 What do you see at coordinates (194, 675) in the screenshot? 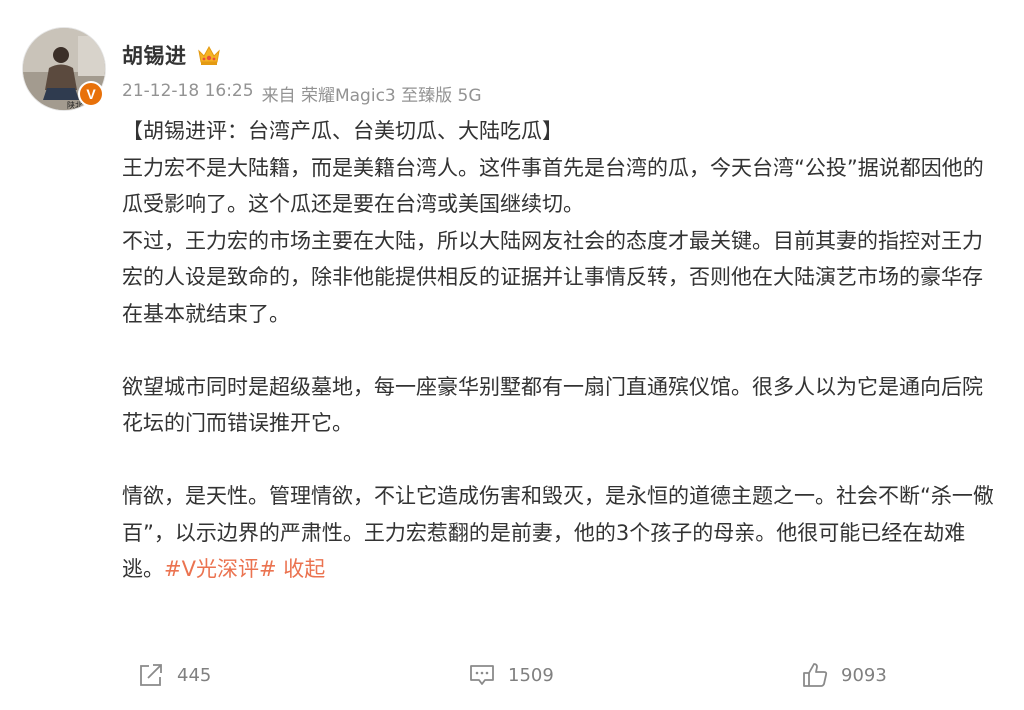
I see `repost-count: 445` at bounding box center [194, 675].